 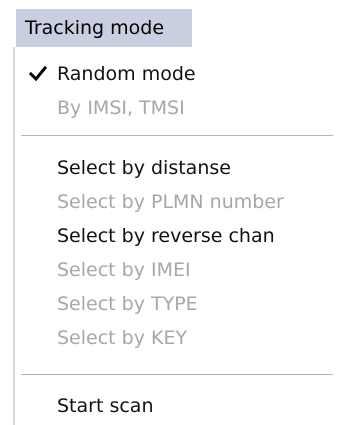 What do you see at coordinates (126, 74) in the screenshot?
I see `menu-item-label: Random mode` at bounding box center [126, 74].